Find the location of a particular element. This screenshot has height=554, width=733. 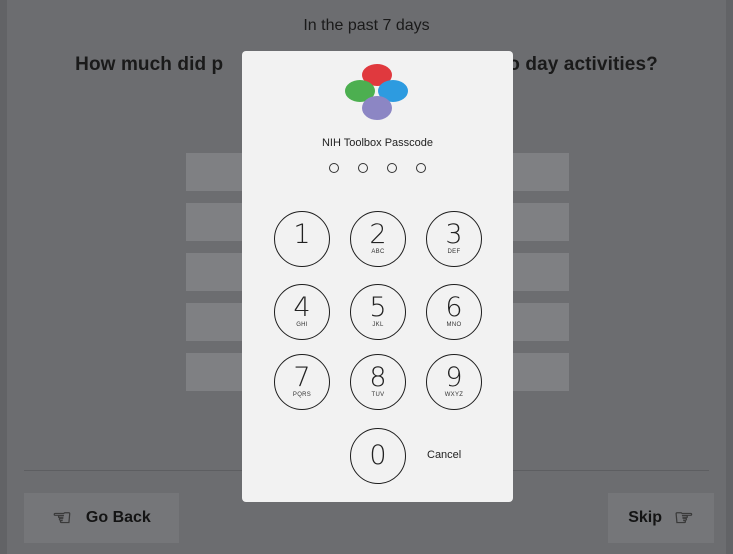

keypad-key-9: 9 WXYZ is located at coordinates (454, 382).